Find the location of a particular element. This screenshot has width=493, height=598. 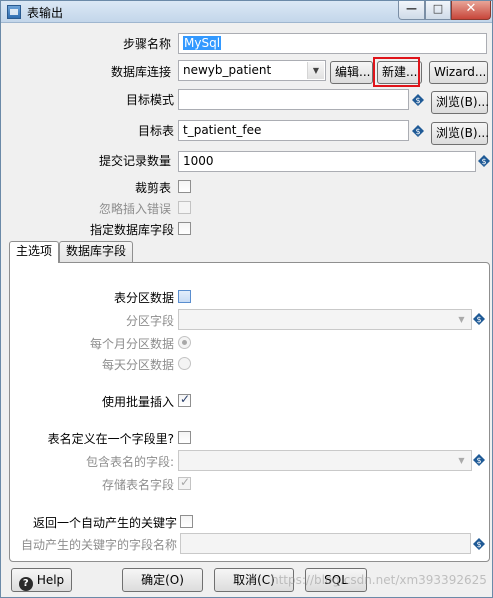

partition-field-label: 分区字段 is located at coordinates (149, 321).